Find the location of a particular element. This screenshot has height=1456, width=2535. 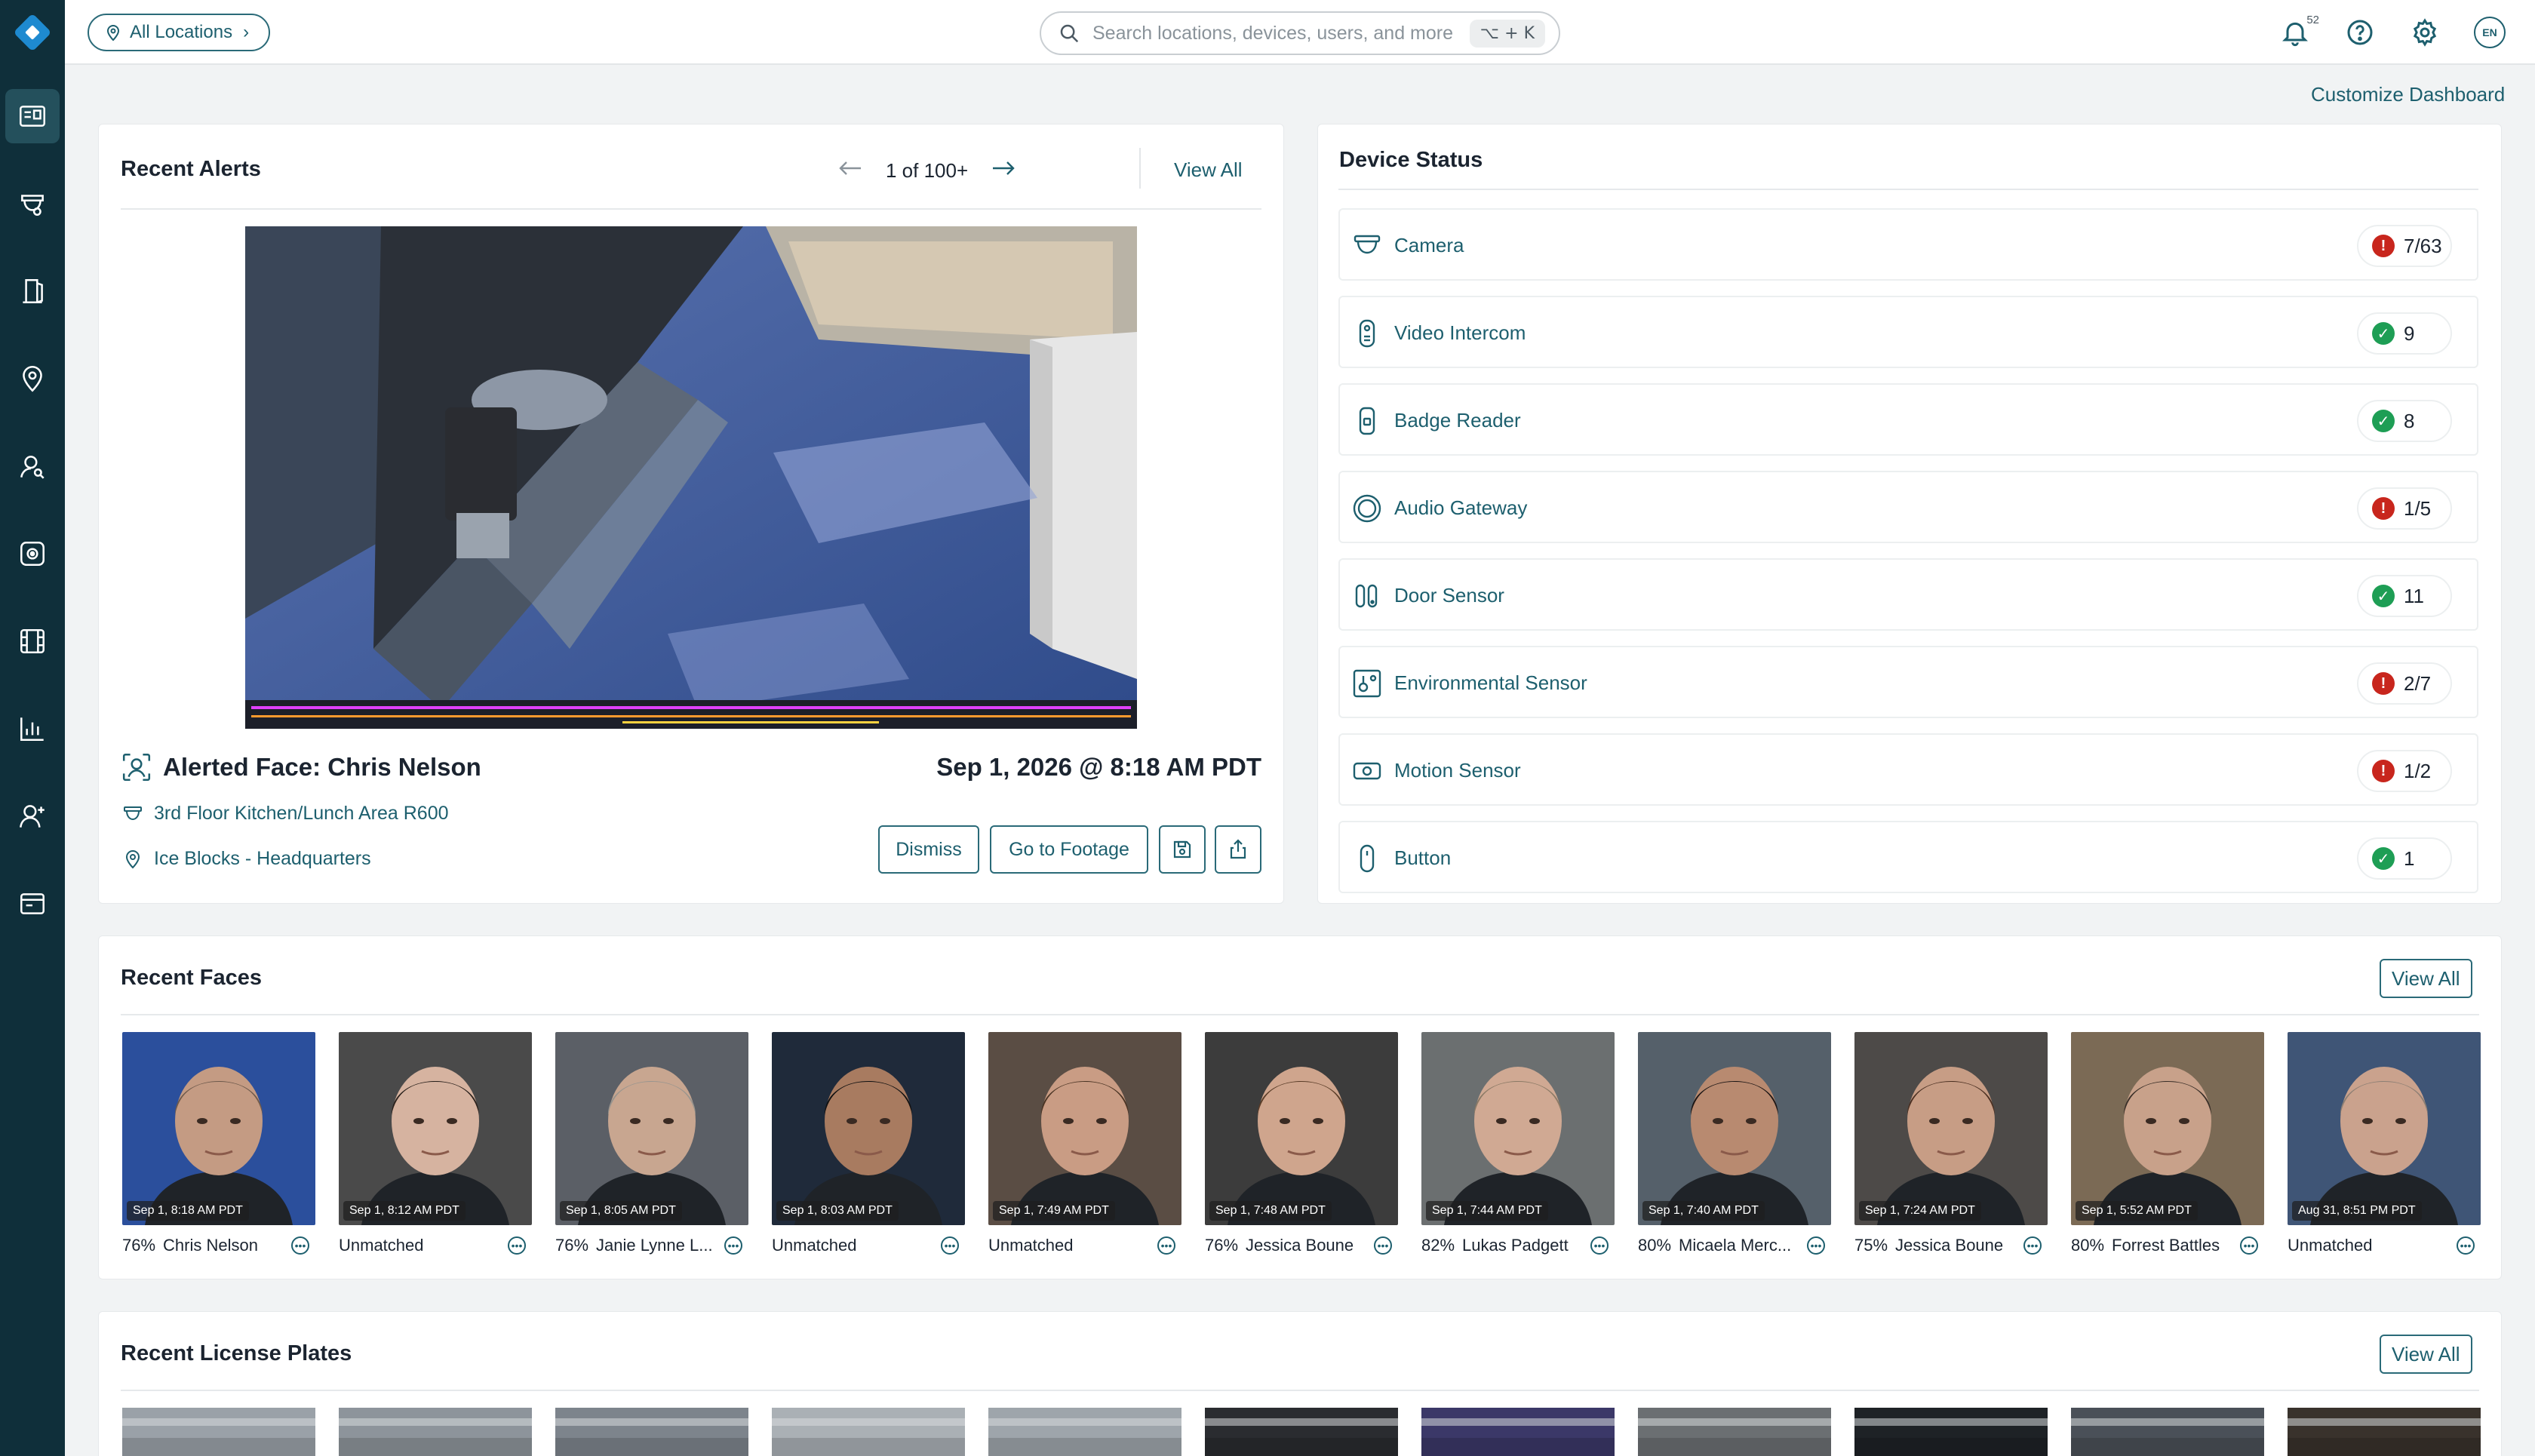

face-tile: Sep 1, 8:03 AM PDT Unmatched ••• is located at coordinates (869, 1144).